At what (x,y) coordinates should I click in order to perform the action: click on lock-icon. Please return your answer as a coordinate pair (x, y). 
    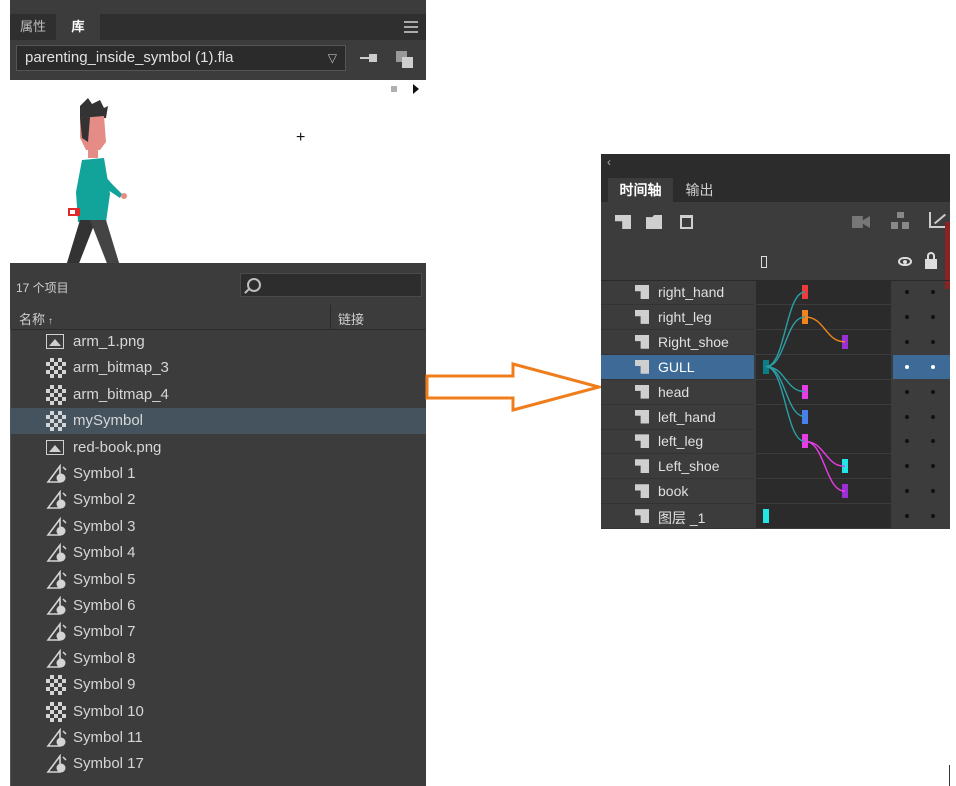
    Looking at the image, I should click on (931, 260).